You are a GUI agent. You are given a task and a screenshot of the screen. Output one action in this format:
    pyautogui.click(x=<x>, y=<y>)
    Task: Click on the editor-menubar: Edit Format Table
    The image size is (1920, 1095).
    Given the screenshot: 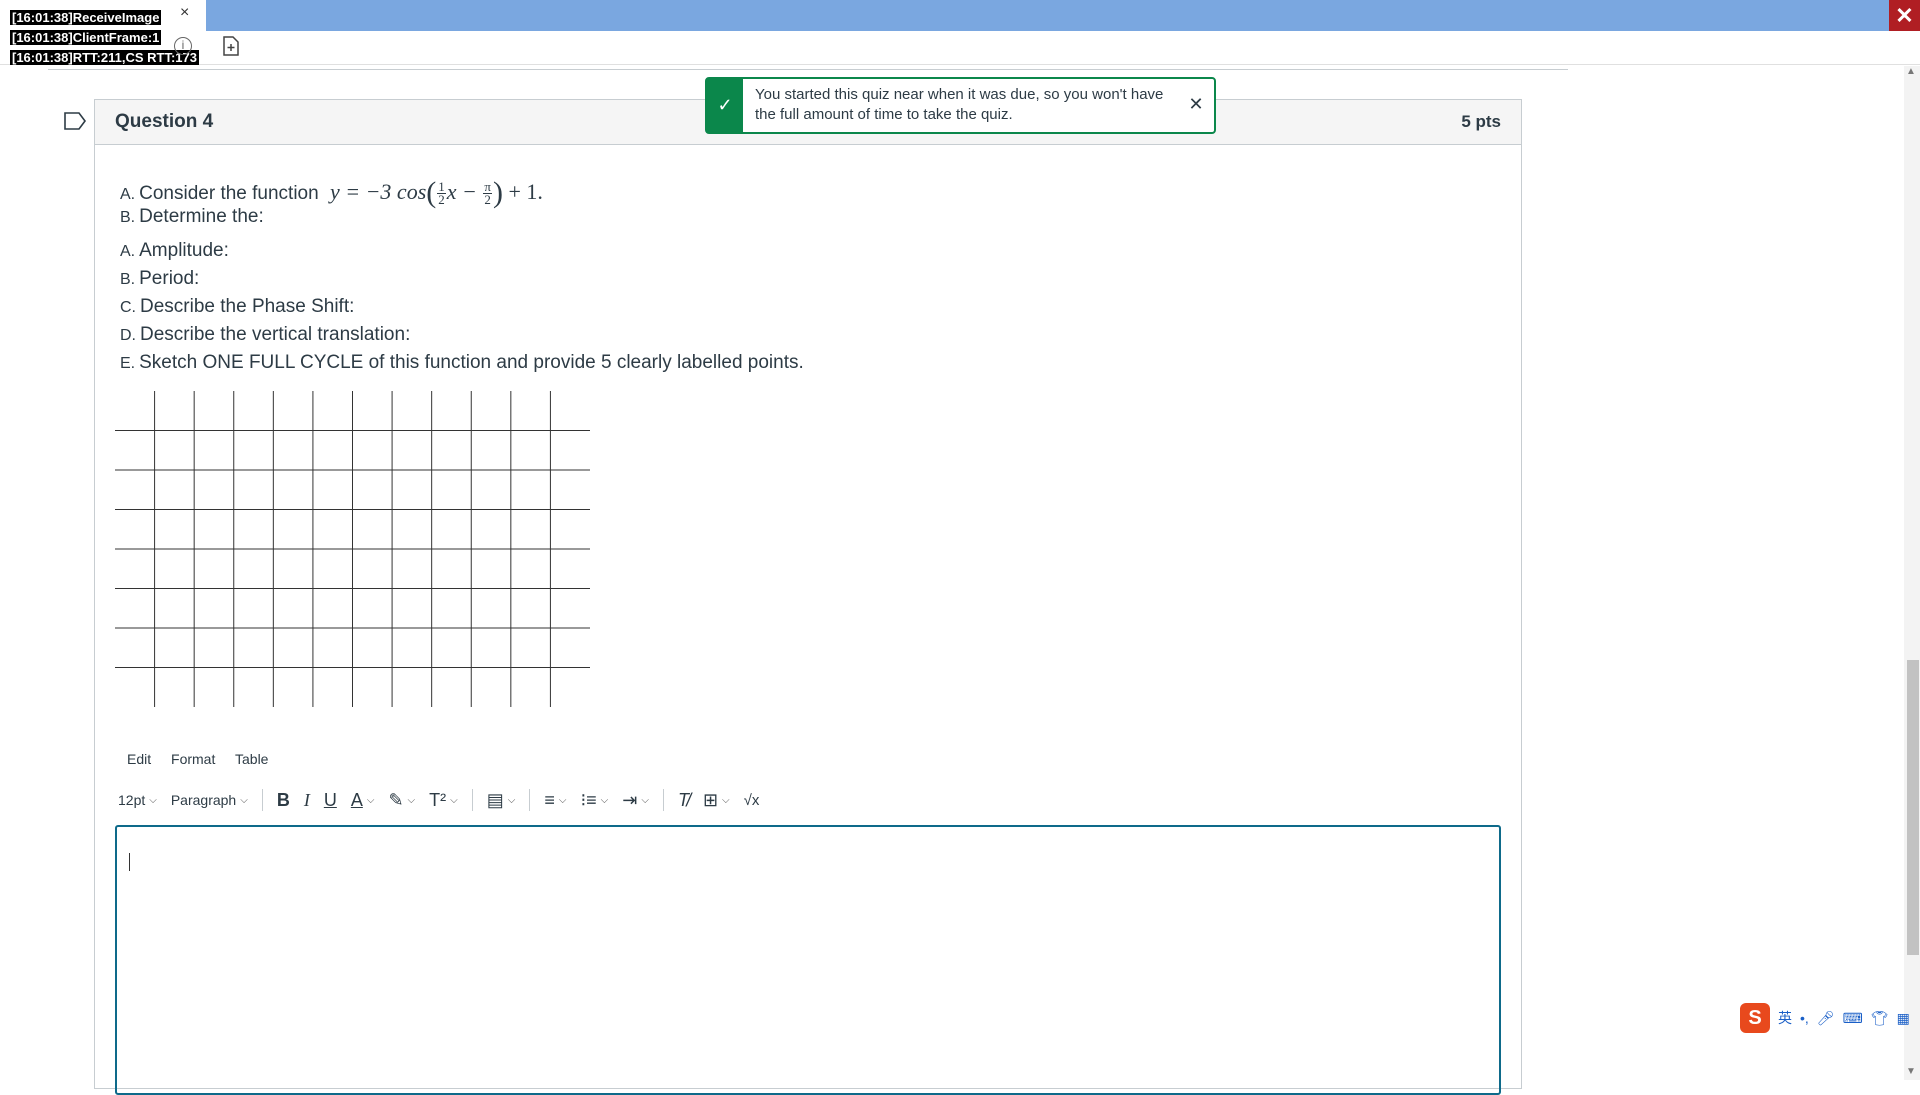 What is the action you would take?
    pyautogui.click(x=205, y=759)
    